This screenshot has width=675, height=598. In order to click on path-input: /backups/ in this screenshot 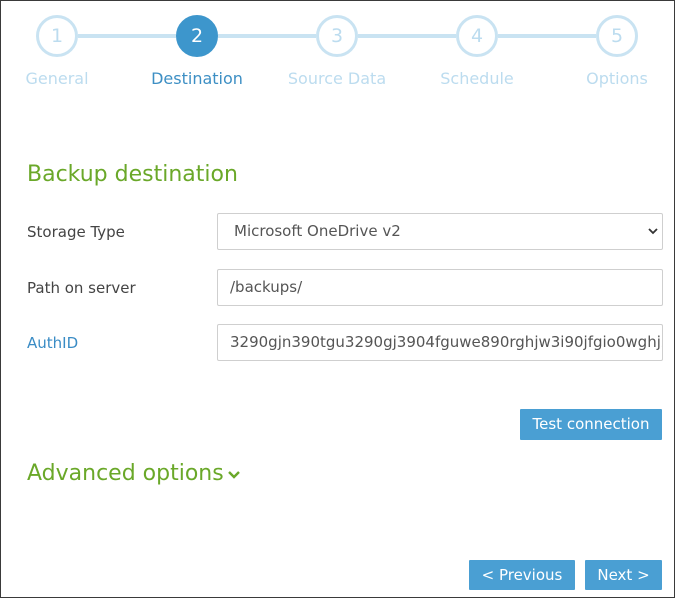, I will do `click(440, 287)`.